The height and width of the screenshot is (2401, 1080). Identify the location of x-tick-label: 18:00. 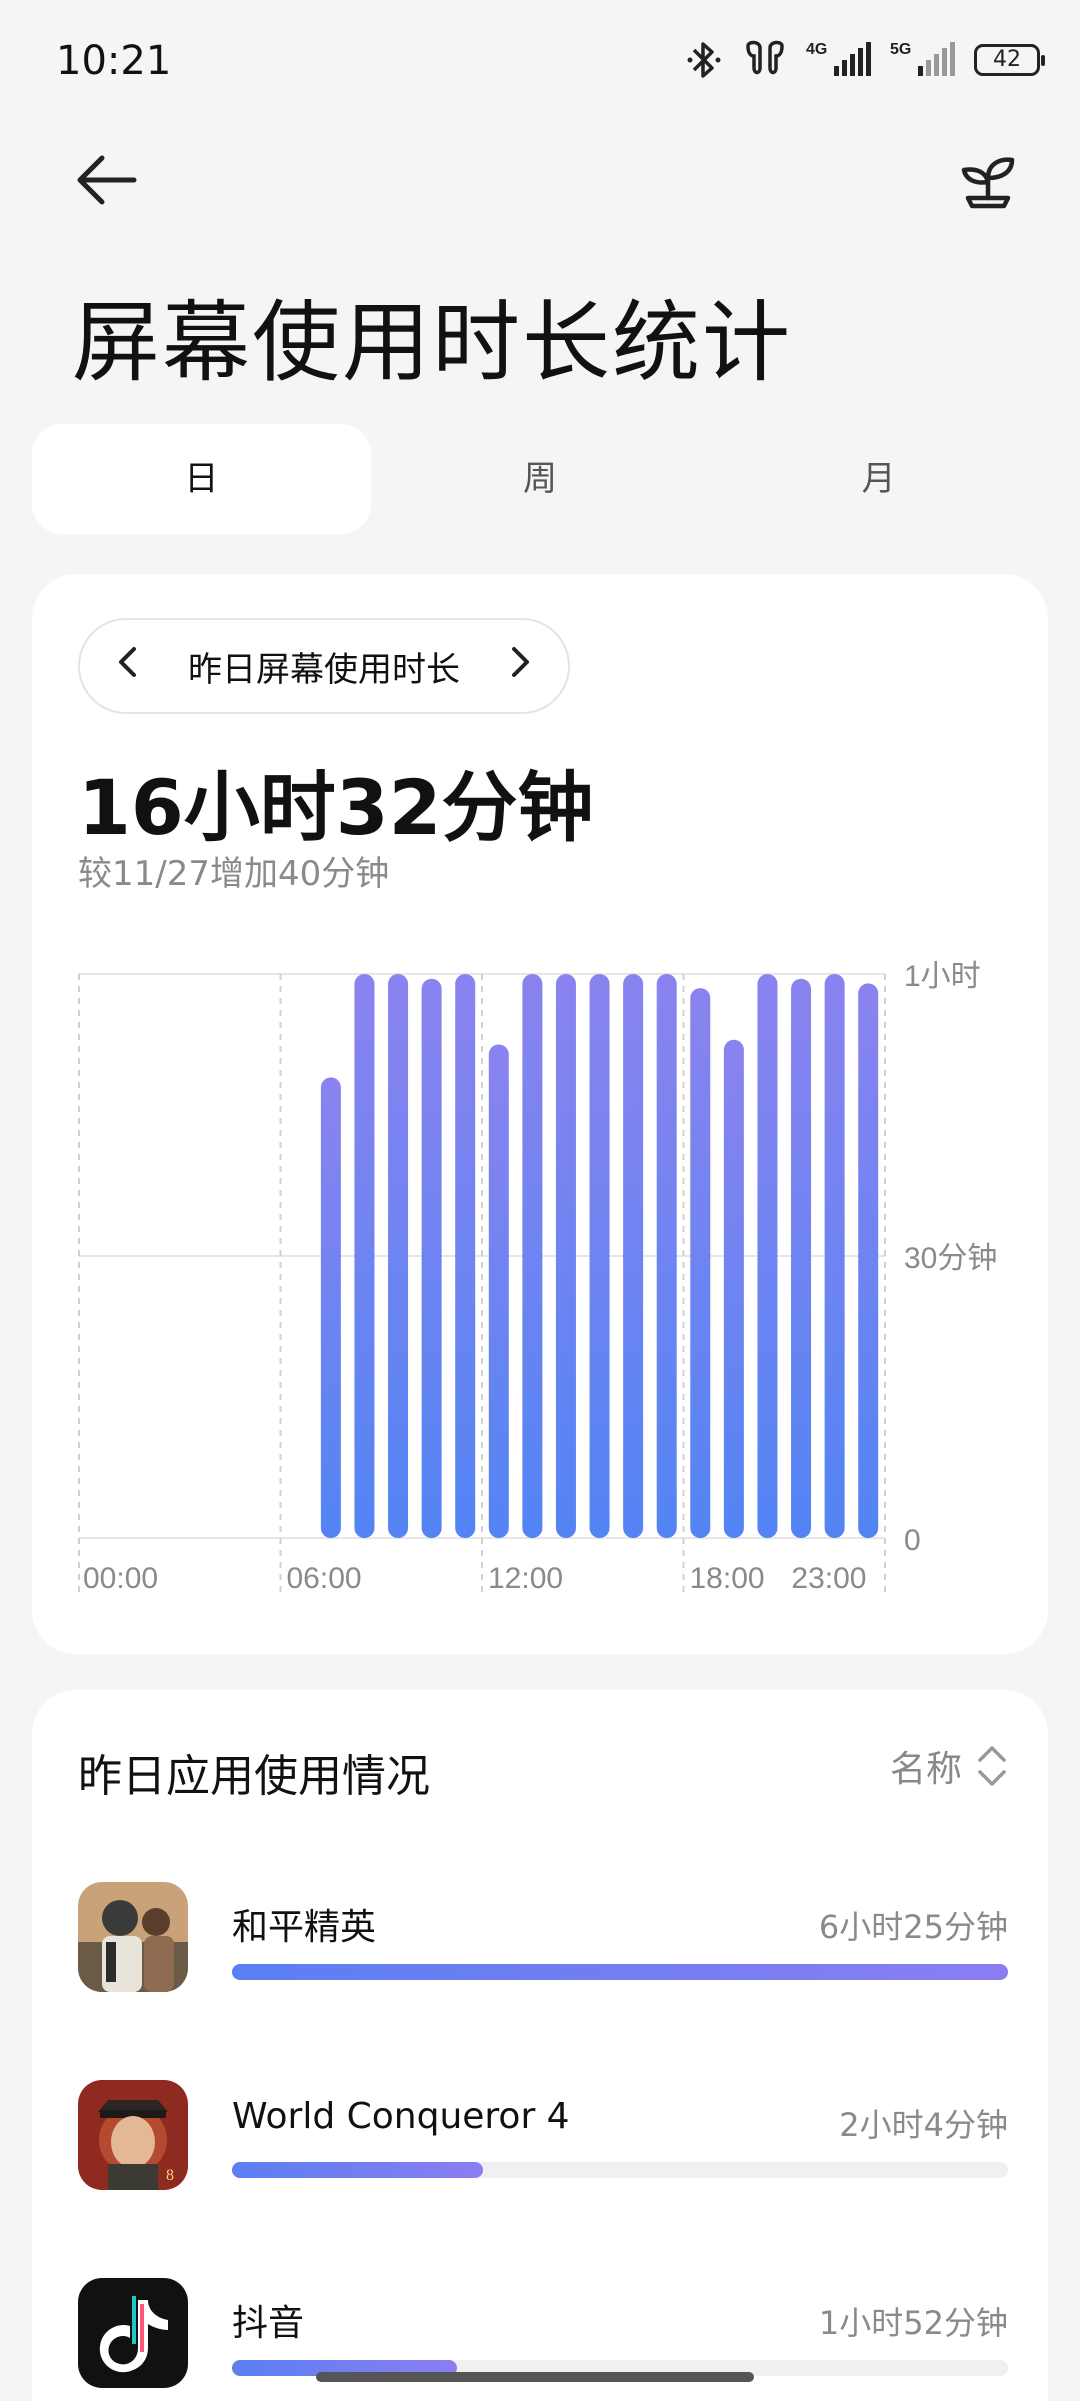
(727, 1578).